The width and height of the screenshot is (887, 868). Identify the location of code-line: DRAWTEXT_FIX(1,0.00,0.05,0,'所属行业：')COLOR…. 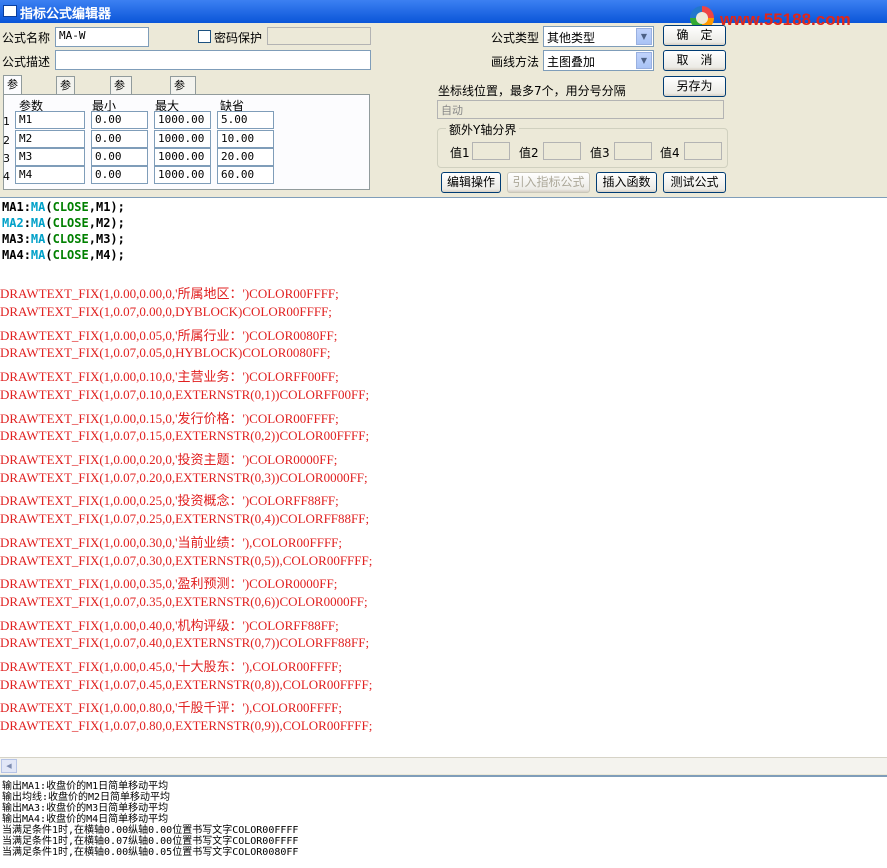
(169, 335).